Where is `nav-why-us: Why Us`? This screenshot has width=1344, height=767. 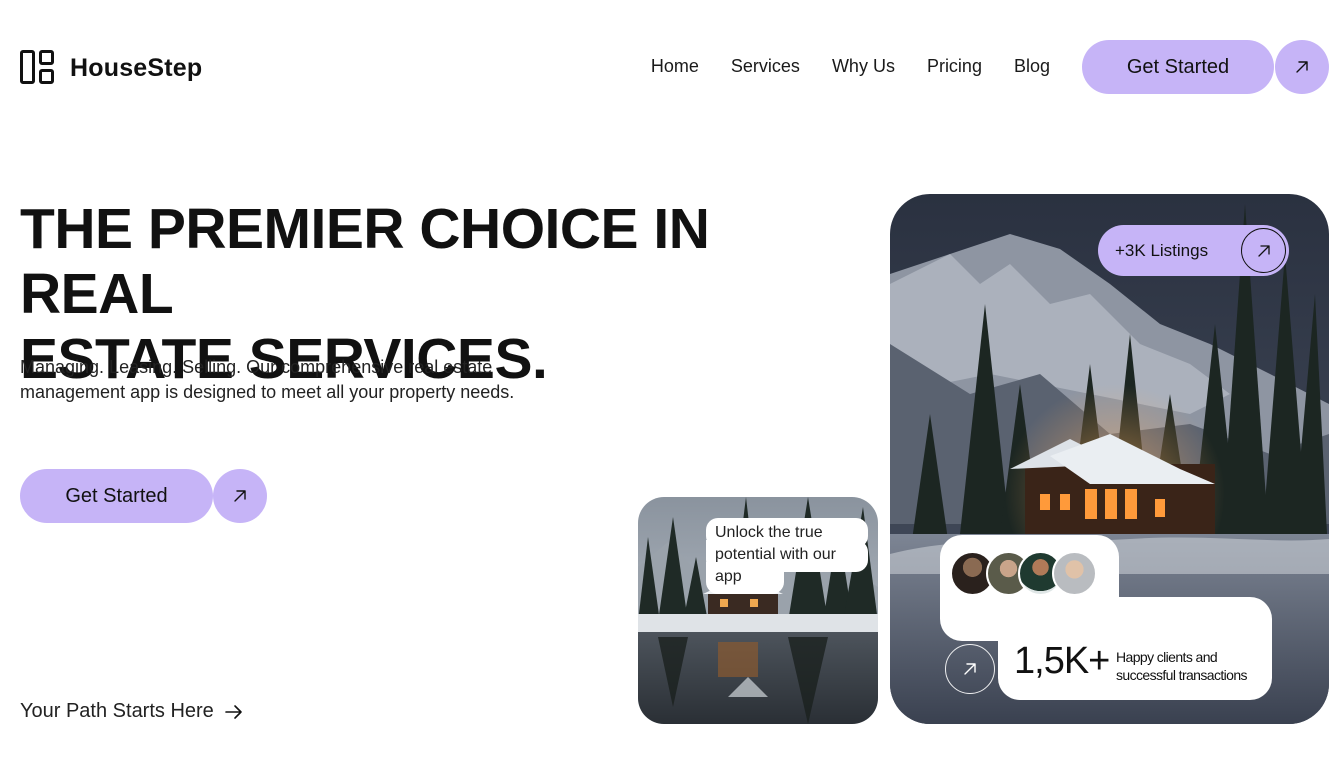
nav-why-us: Why Us is located at coordinates (863, 66).